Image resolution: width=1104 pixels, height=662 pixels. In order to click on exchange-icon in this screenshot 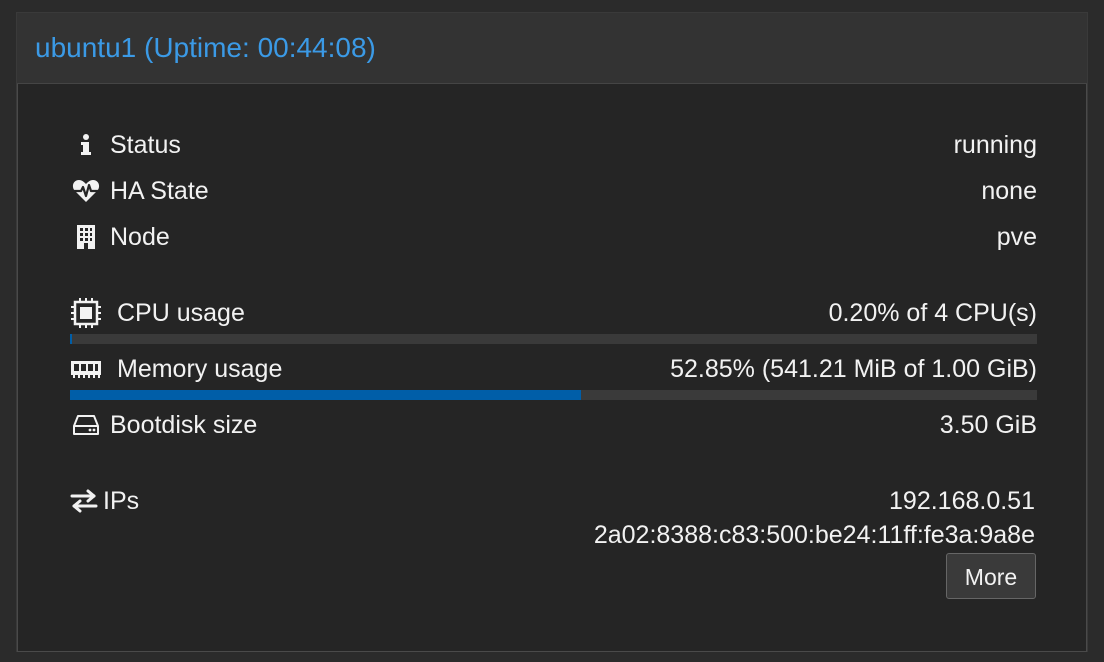, I will do `click(84, 501)`.